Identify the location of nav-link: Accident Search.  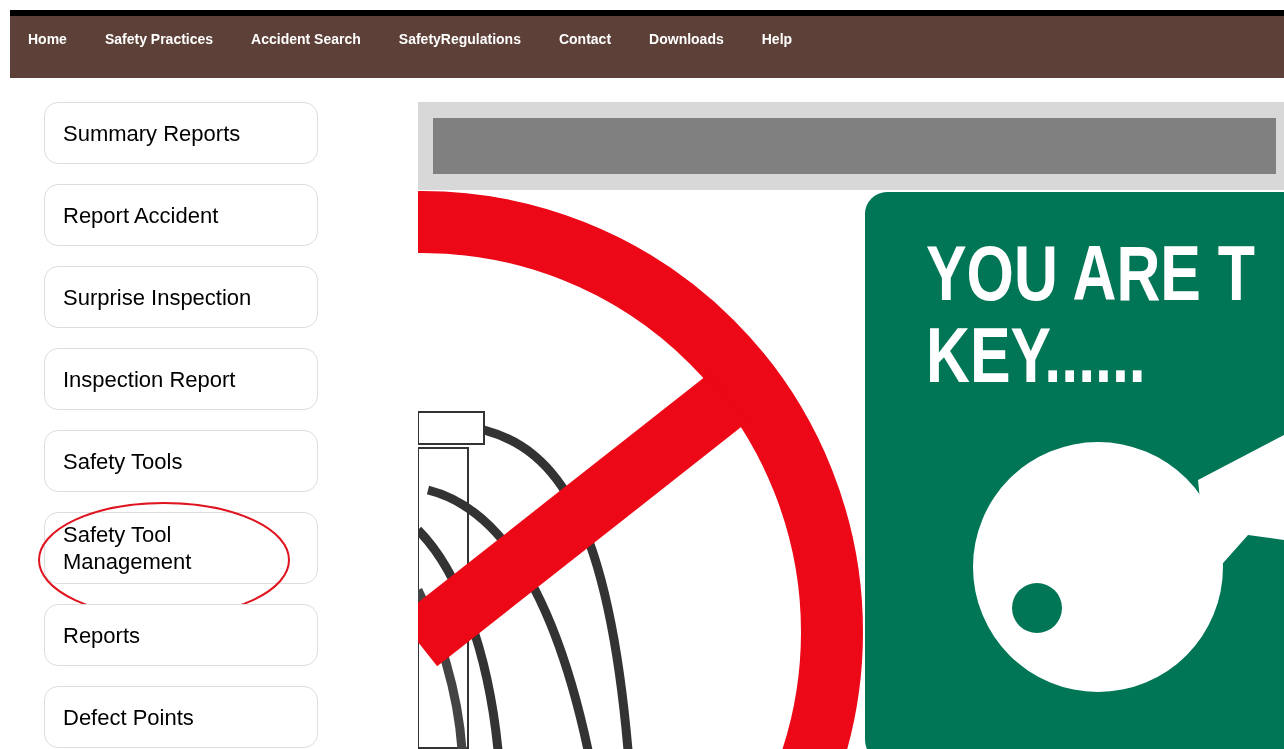
(306, 39).